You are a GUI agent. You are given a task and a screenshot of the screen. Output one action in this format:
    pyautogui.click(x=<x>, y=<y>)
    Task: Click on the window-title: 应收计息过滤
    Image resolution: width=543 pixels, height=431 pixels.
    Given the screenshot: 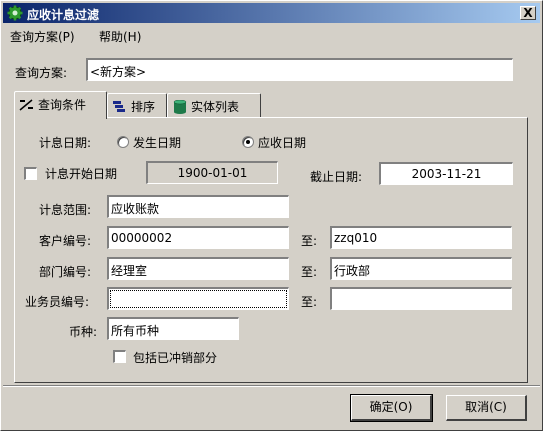 What is the action you would take?
    pyautogui.click(x=63, y=15)
    